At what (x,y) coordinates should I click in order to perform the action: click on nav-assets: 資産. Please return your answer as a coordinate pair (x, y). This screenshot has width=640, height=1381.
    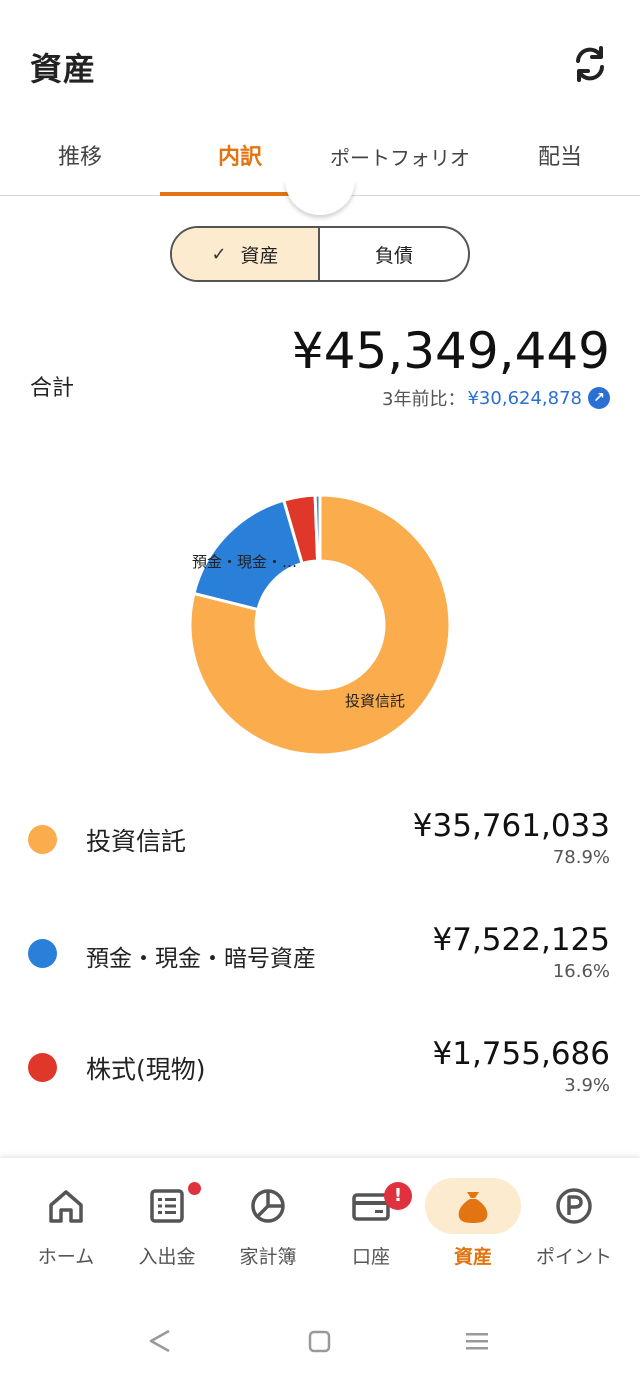
    Looking at the image, I should click on (473, 1215).